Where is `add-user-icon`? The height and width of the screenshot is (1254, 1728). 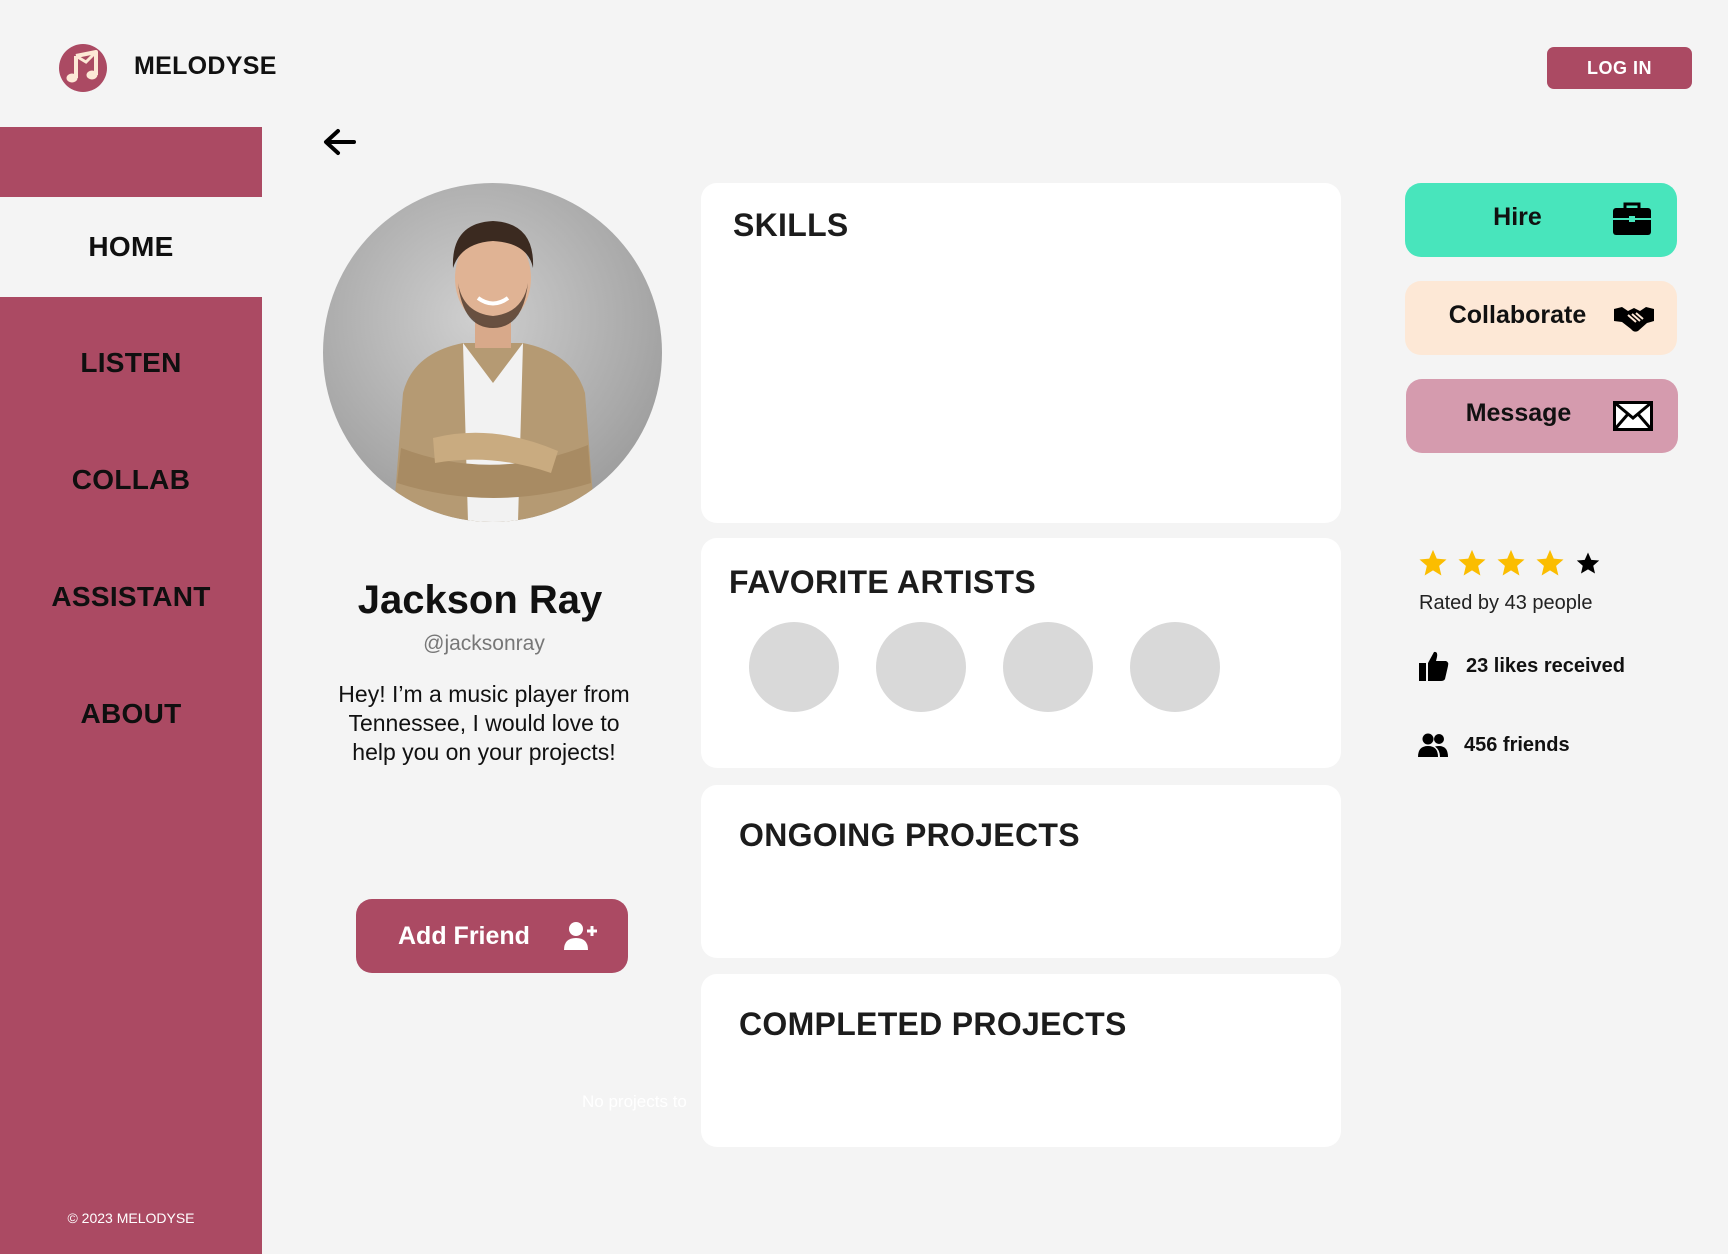 add-user-icon is located at coordinates (580, 936).